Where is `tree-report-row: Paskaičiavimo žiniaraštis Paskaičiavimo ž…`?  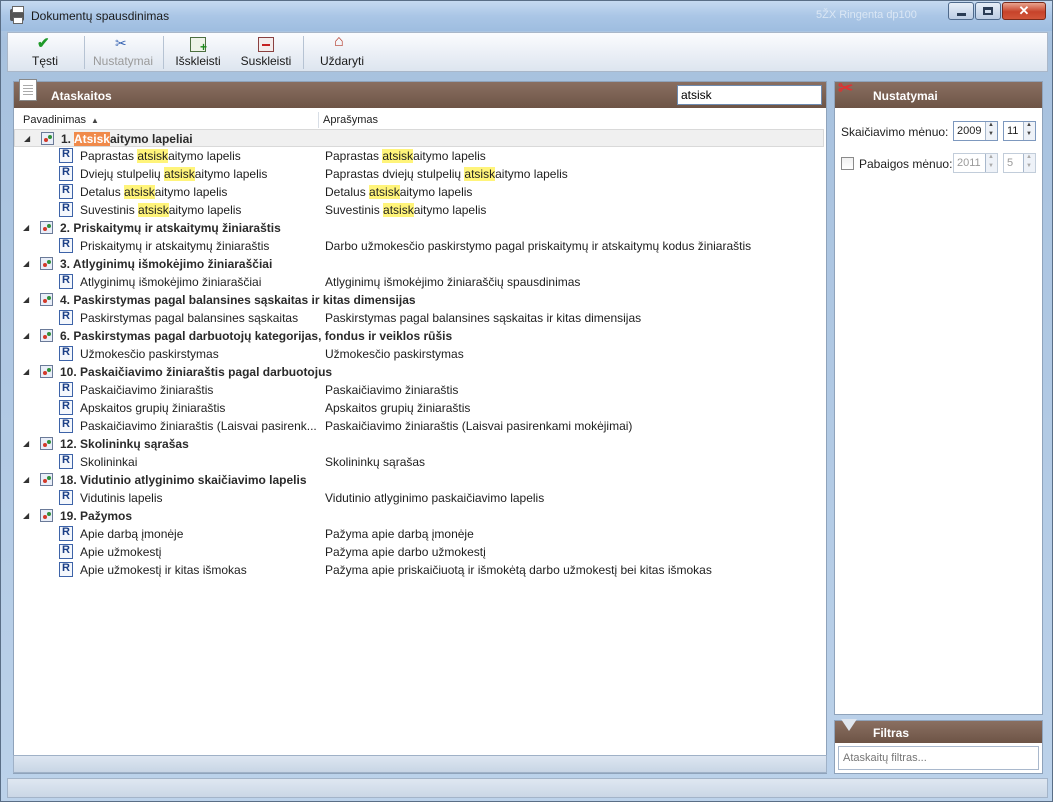 tree-report-row: Paskaičiavimo žiniaraštis Paskaičiavimo ž… is located at coordinates (419, 390).